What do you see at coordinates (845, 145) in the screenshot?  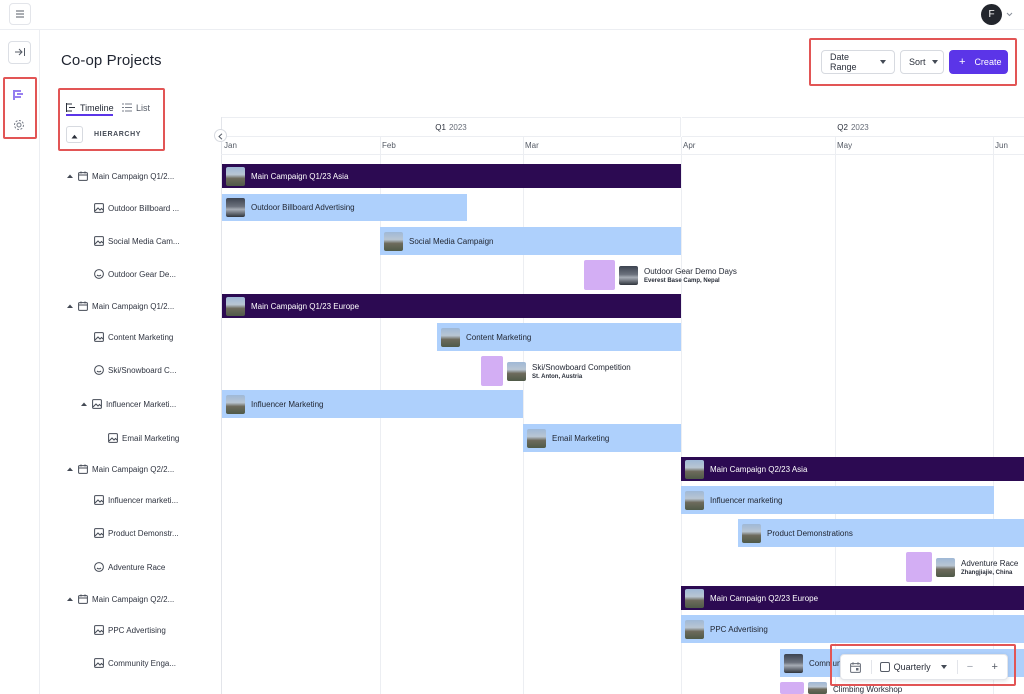 I see `month-label: May` at bounding box center [845, 145].